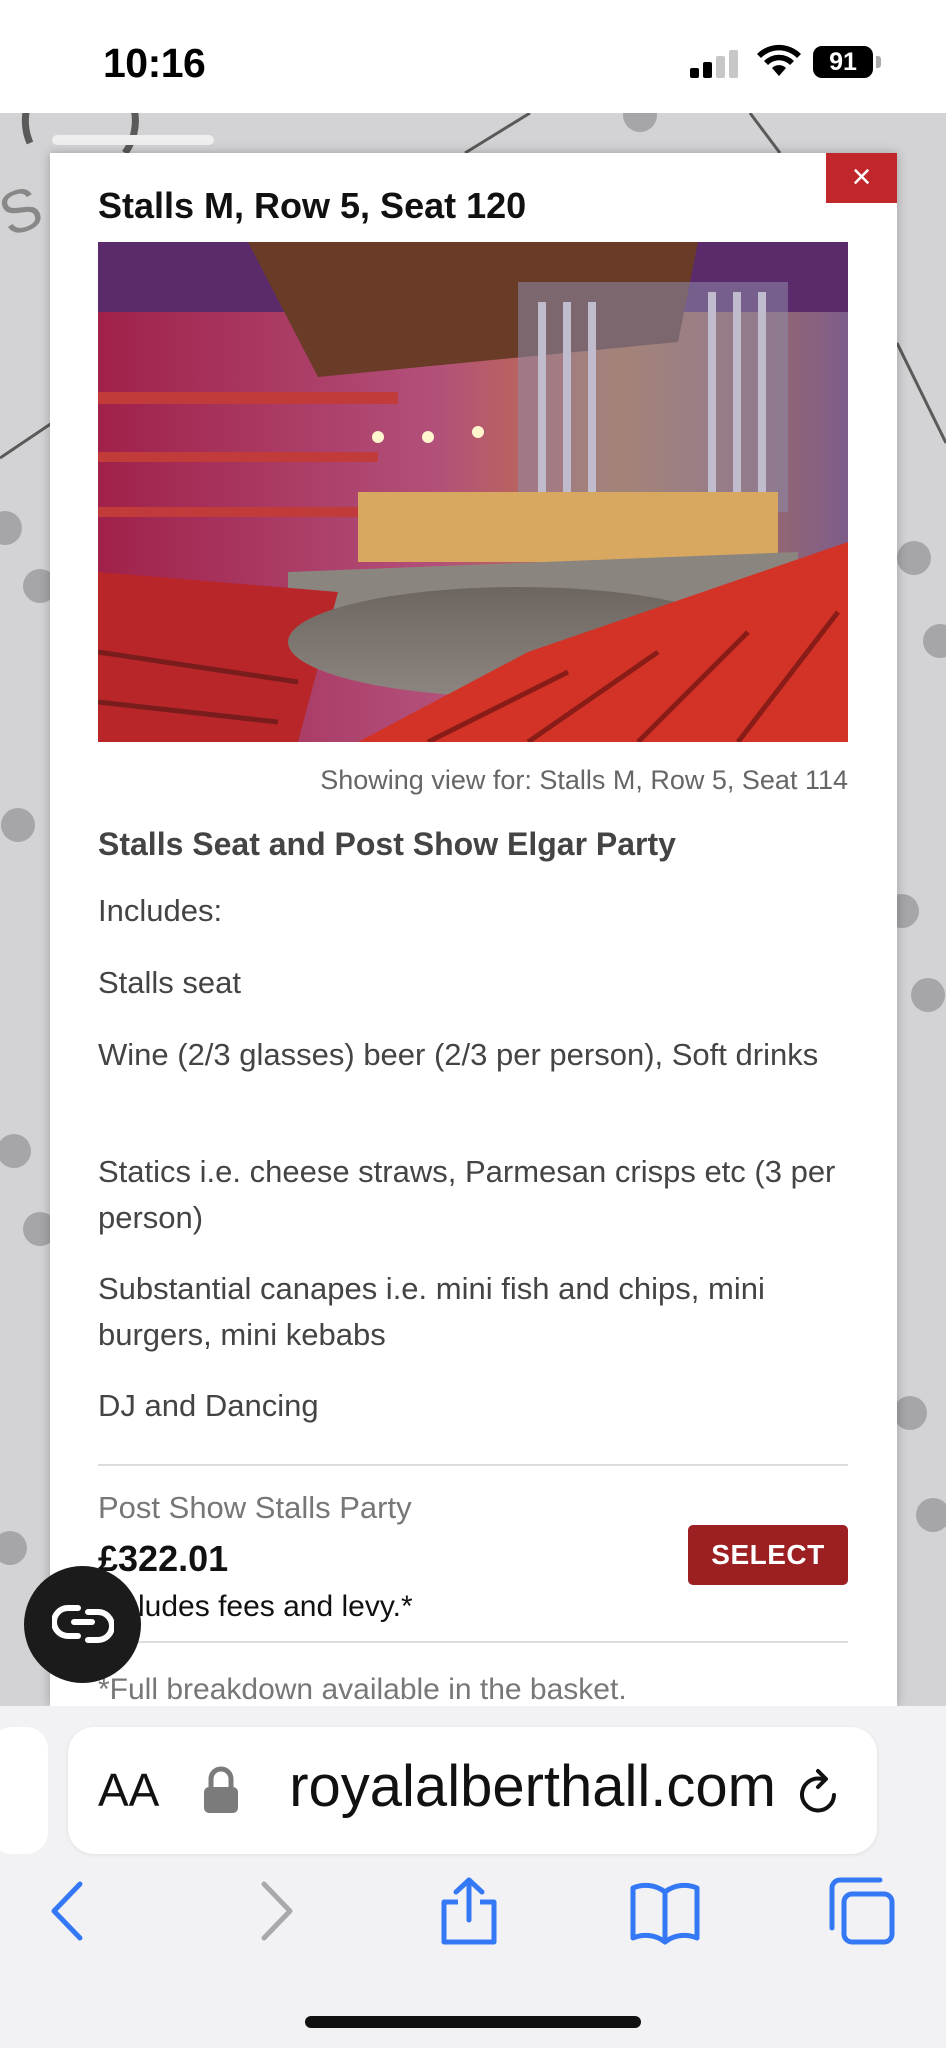 The width and height of the screenshot is (946, 2048). What do you see at coordinates (255, 1507) in the screenshot?
I see `price-label: Post Show Stalls Party` at bounding box center [255, 1507].